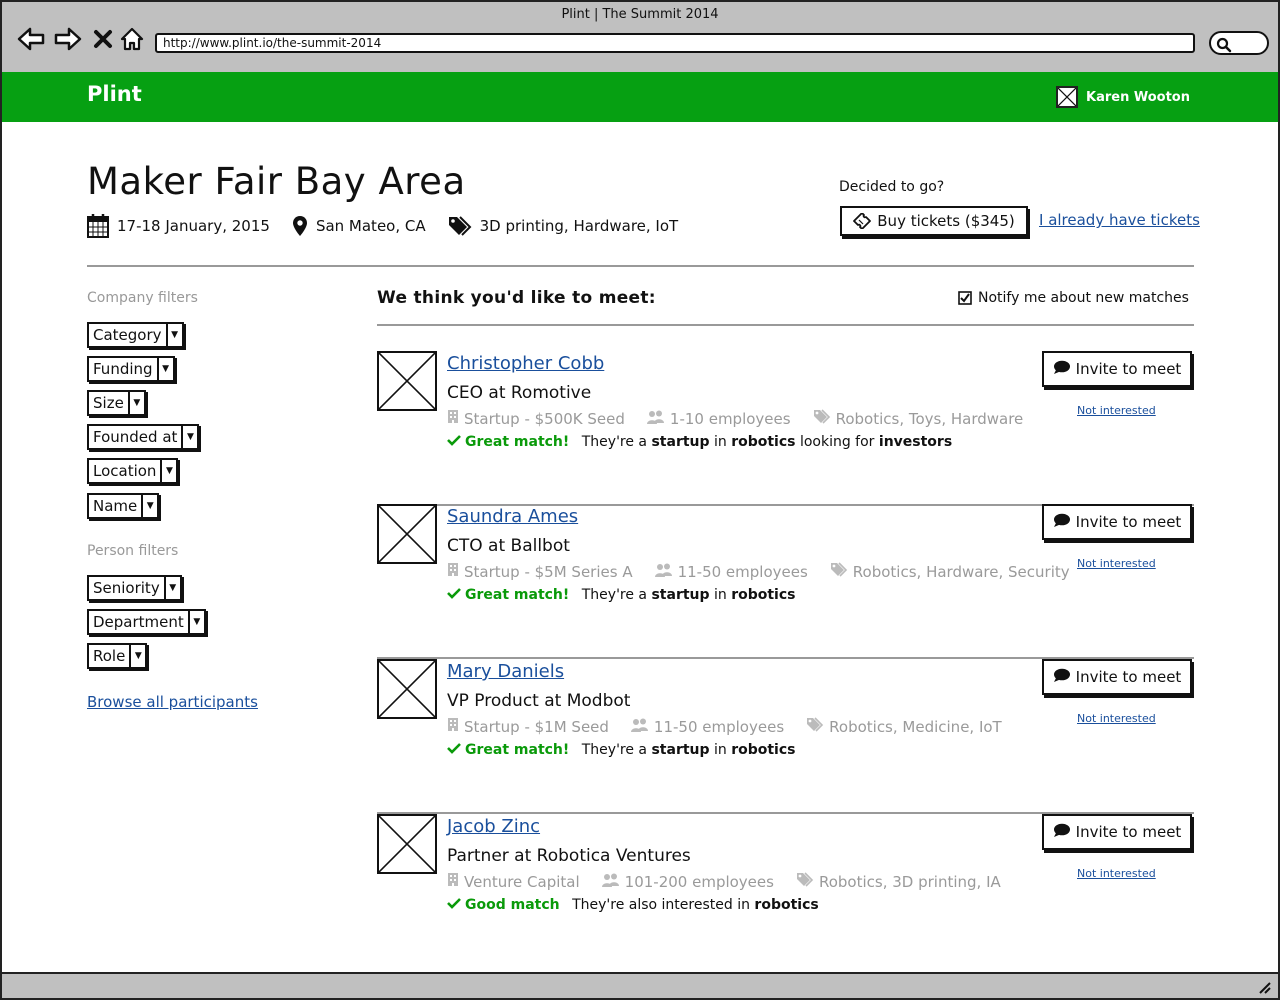 The width and height of the screenshot is (1280, 1000). What do you see at coordinates (519, 393) in the screenshot?
I see `person-role: CEO at Romotive` at bounding box center [519, 393].